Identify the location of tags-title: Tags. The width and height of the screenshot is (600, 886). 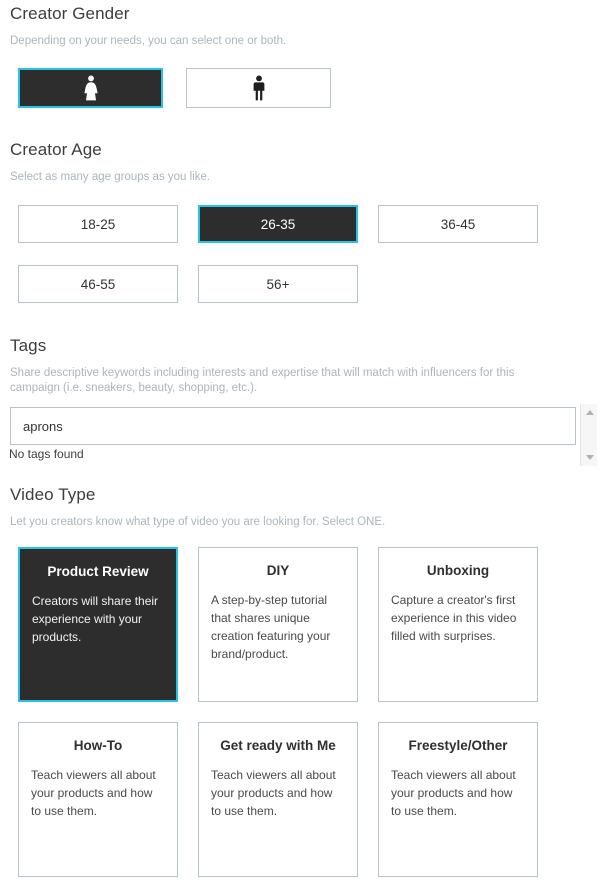
(28, 345).